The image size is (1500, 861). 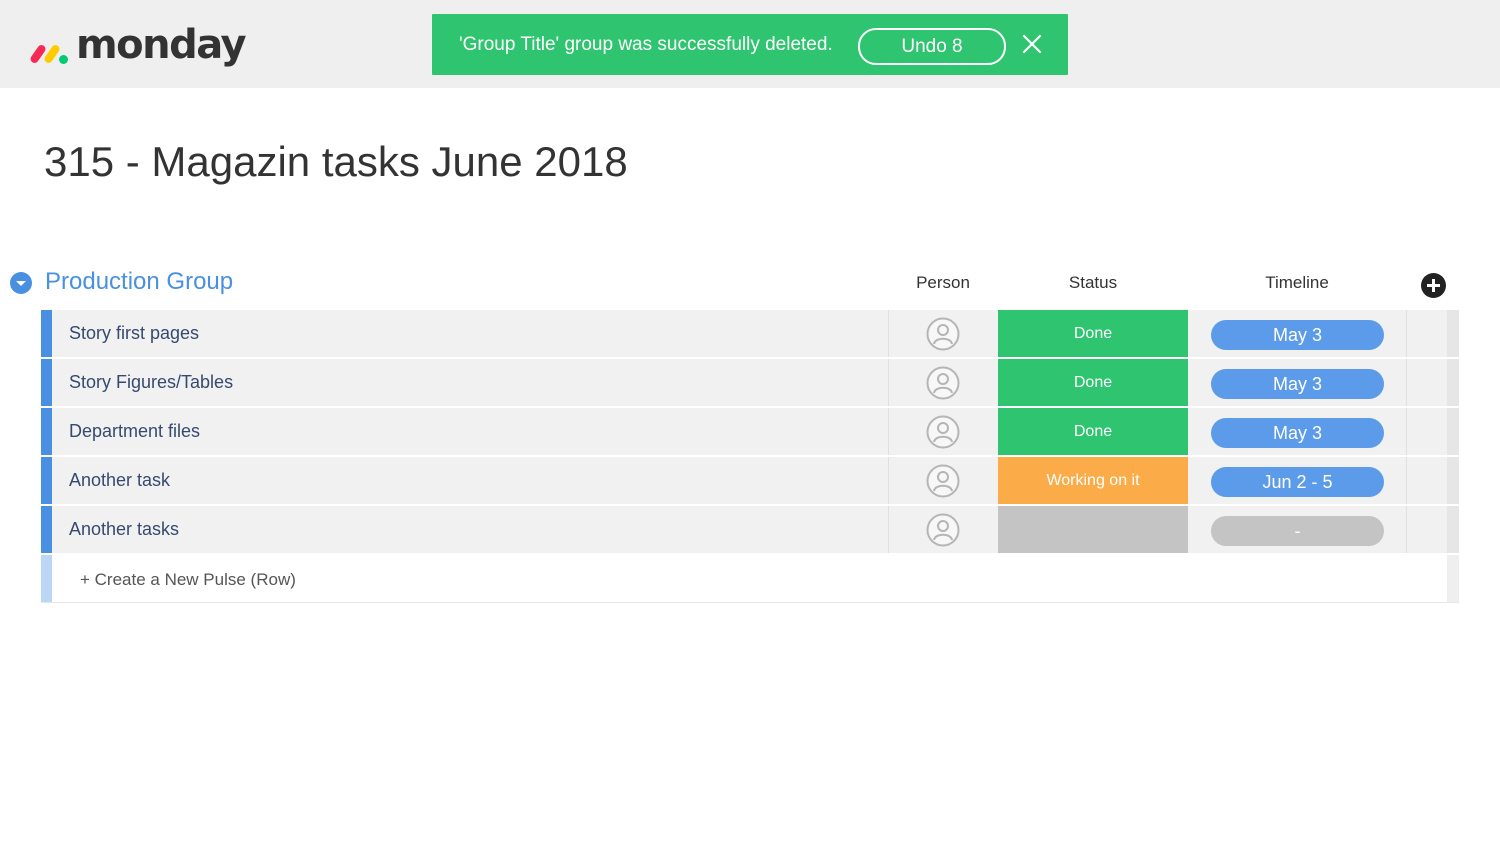 I want to click on status-cell: Working on it, so click(x=1093, y=480).